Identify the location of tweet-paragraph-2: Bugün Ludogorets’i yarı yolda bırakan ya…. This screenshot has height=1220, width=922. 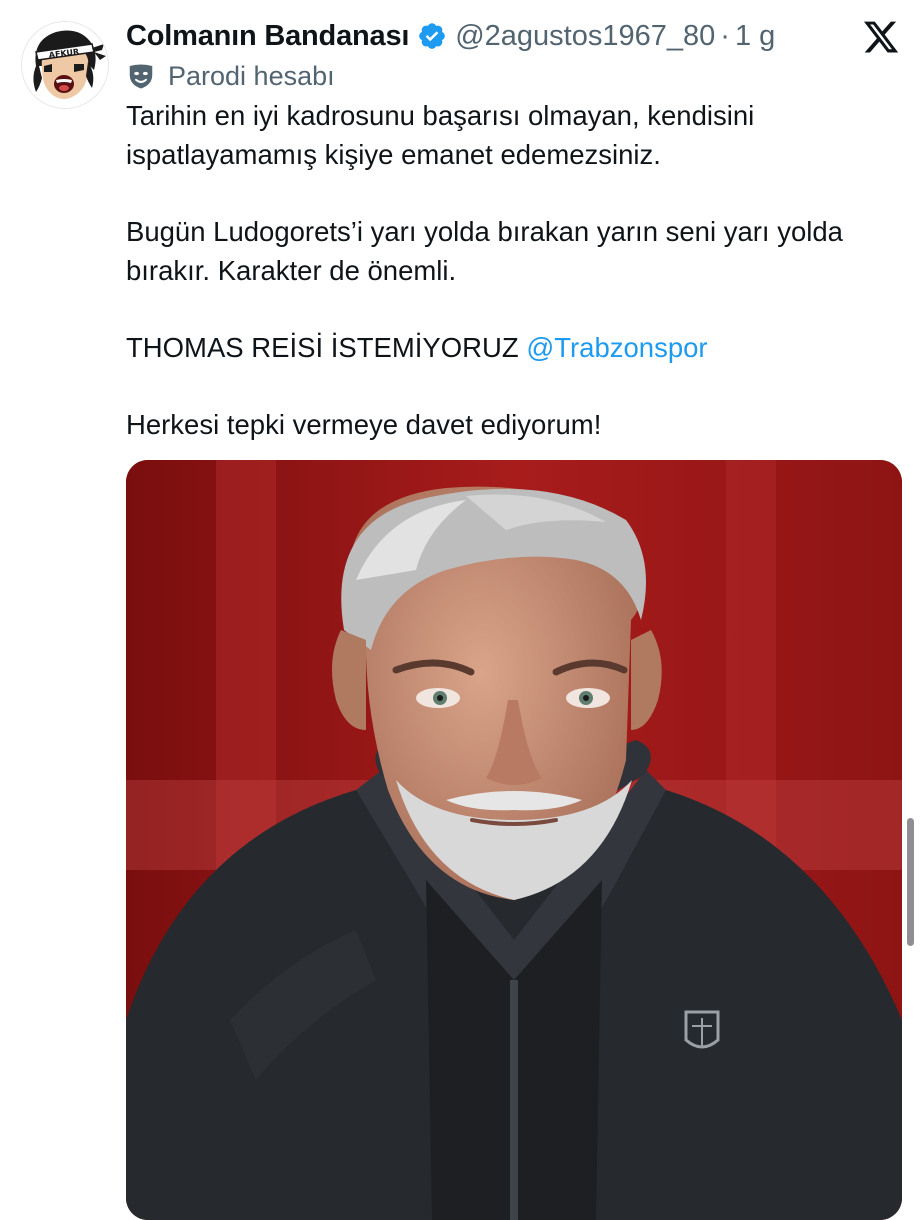
(484, 251).